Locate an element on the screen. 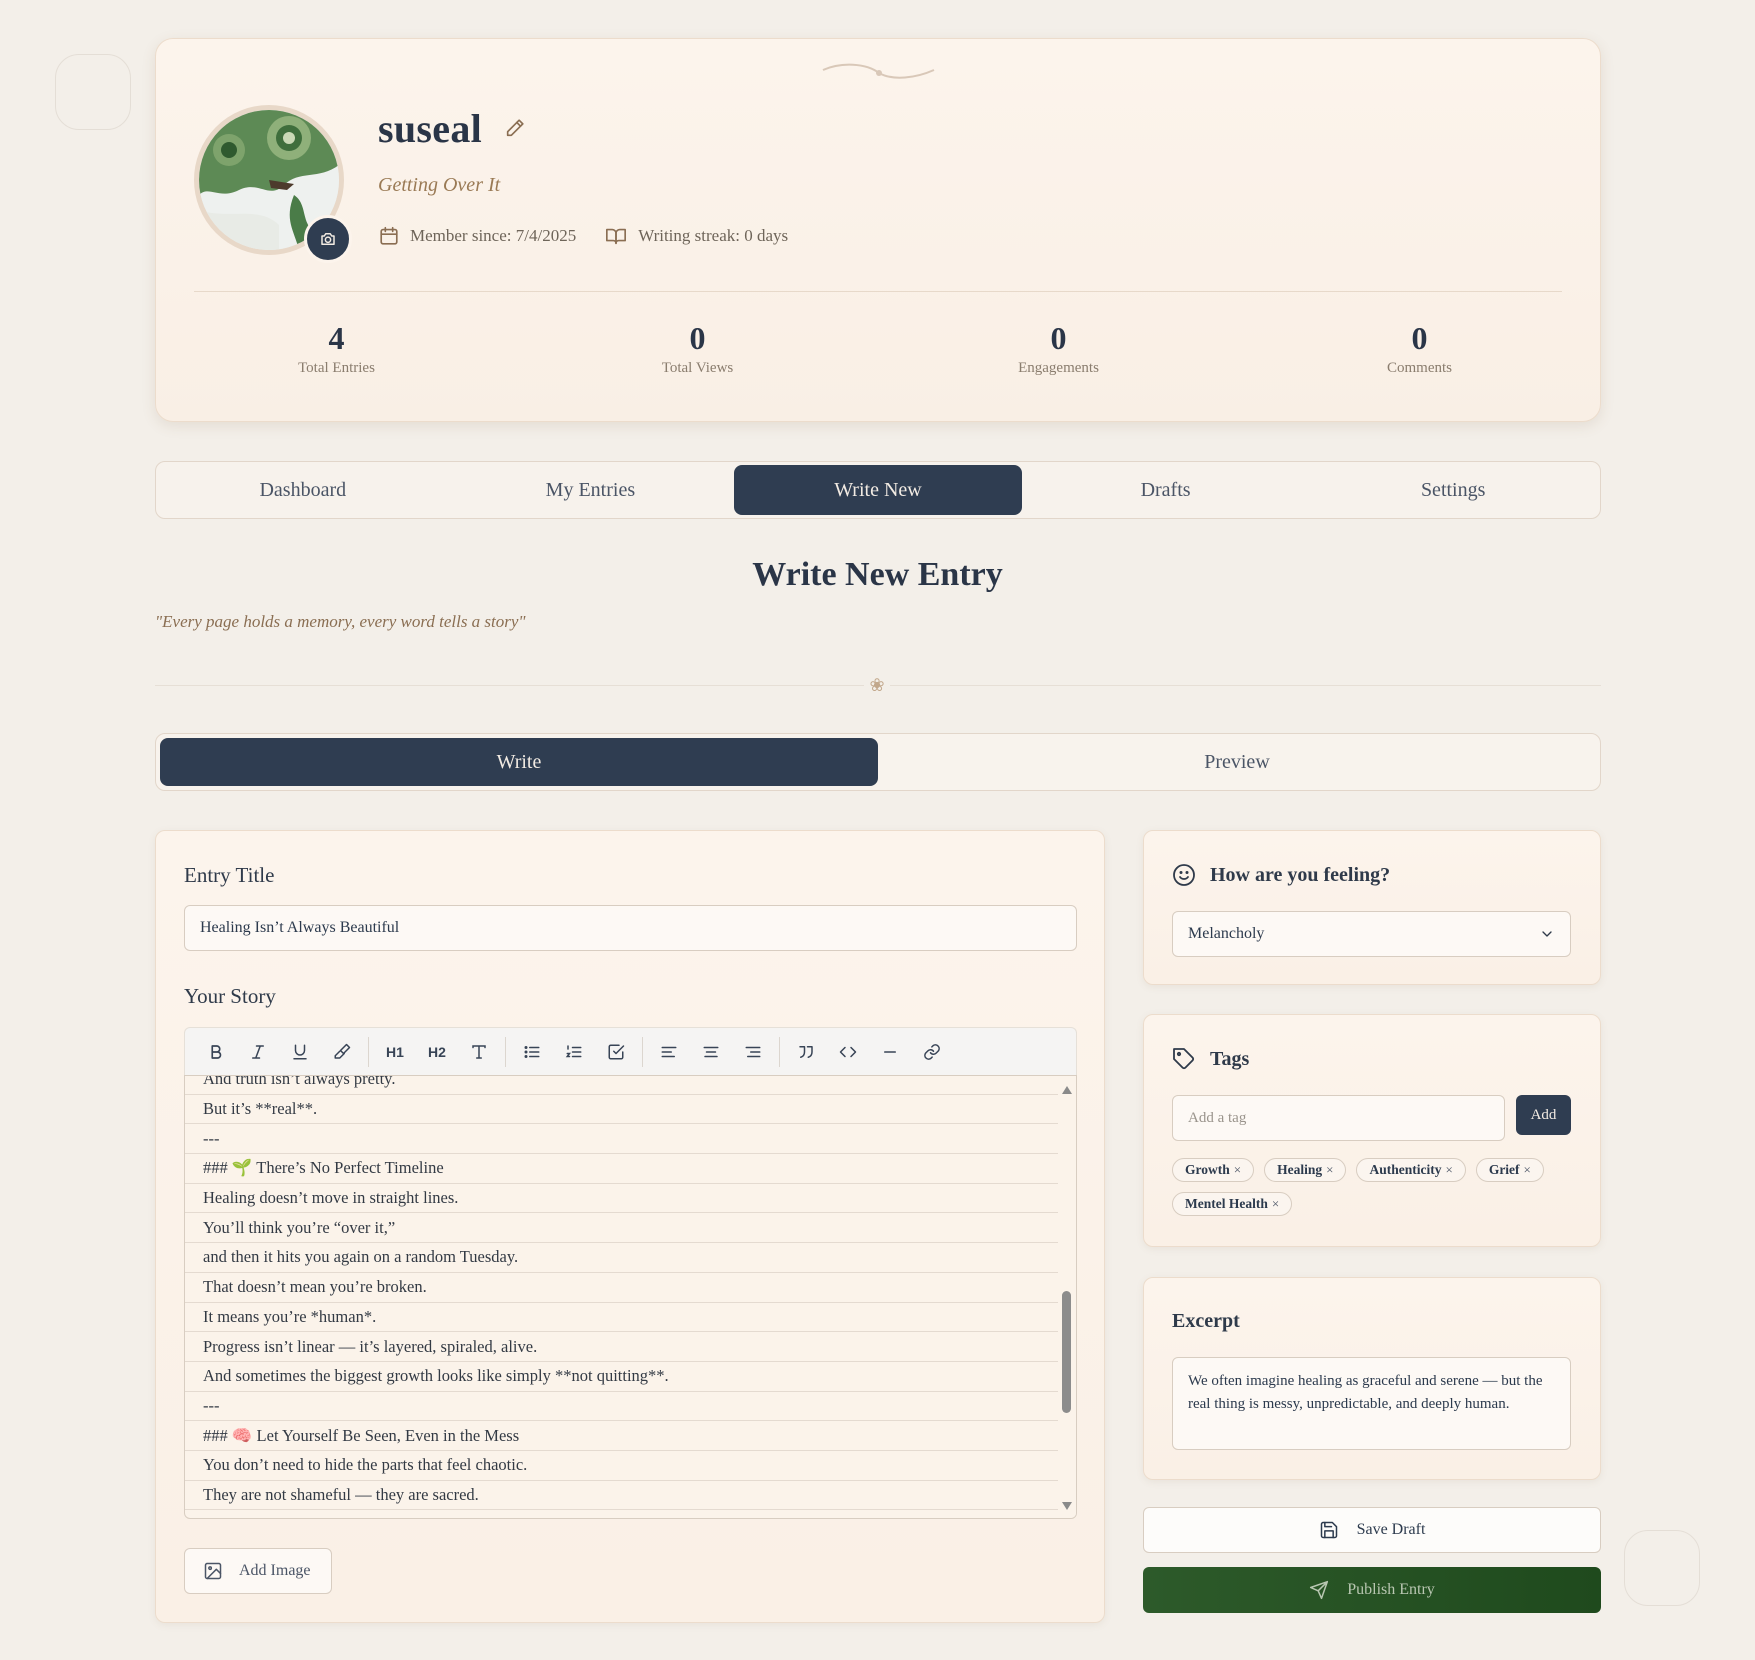 This screenshot has height=1660, width=1755. numbered-list-button is located at coordinates (574, 1052).